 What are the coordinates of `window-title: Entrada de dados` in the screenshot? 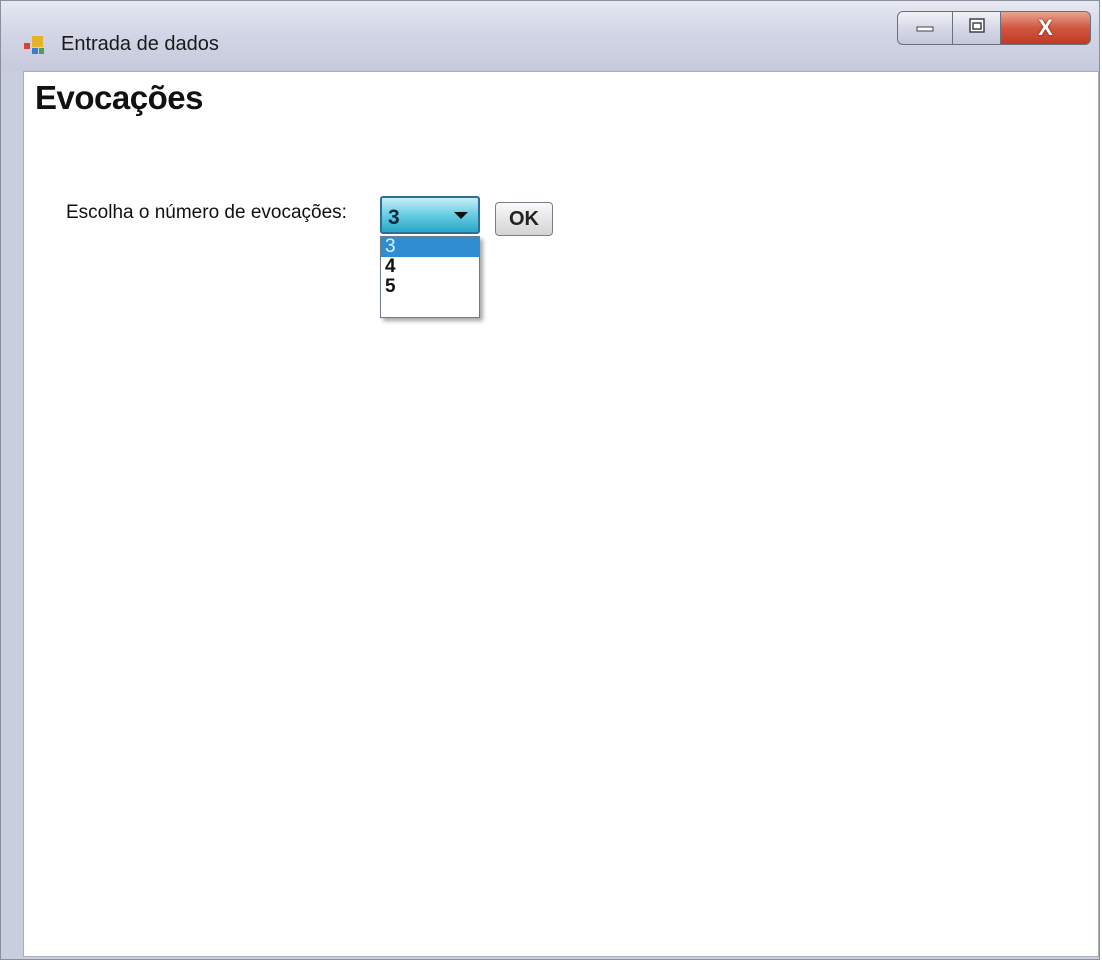 It's located at (140, 44).